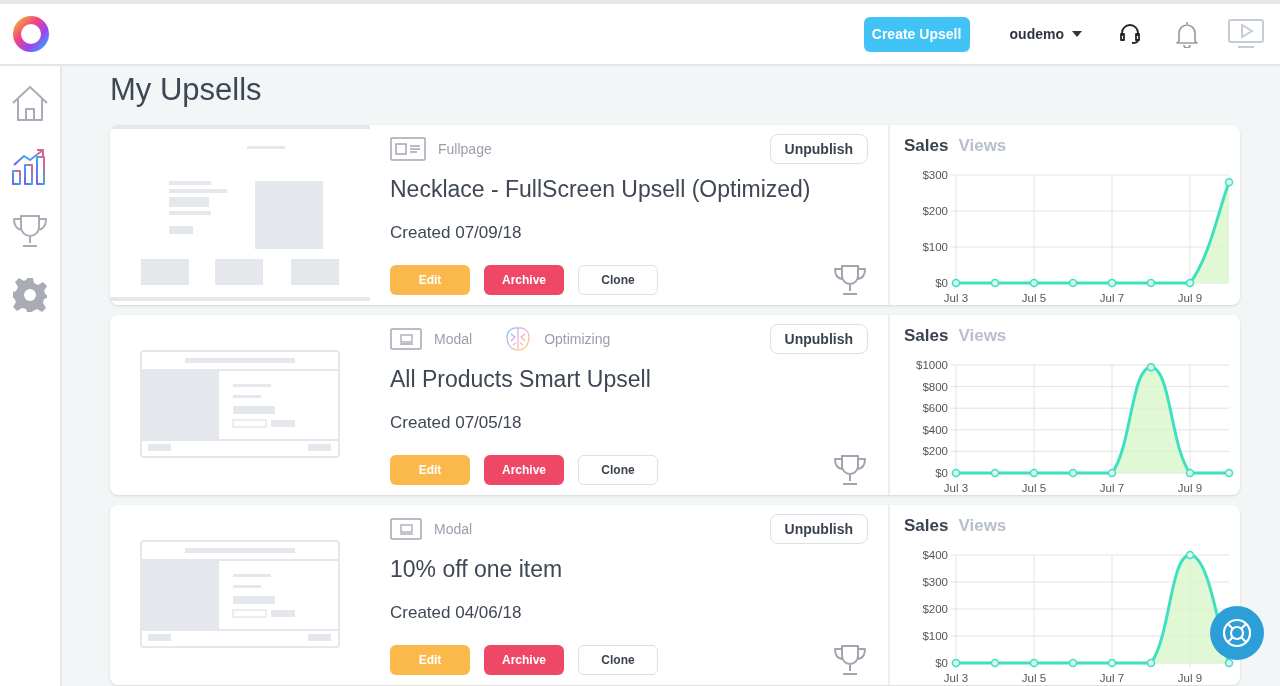 Image resolution: width=1280 pixels, height=686 pixels. I want to click on created-date: Created 07/09/18, so click(456, 232).